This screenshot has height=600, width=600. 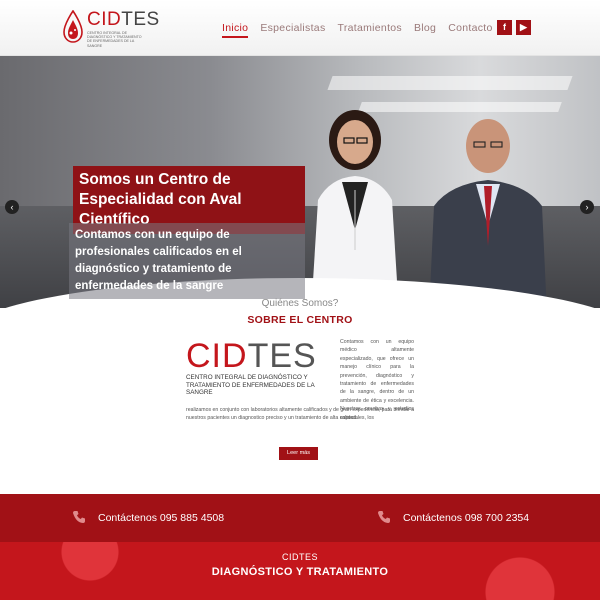 What do you see at coordinates (300, 572) in the screenshot?
I see `banner-title: DIAGNÓSTICO Y TRATAMIENTO` at bounding box center [300, 572].